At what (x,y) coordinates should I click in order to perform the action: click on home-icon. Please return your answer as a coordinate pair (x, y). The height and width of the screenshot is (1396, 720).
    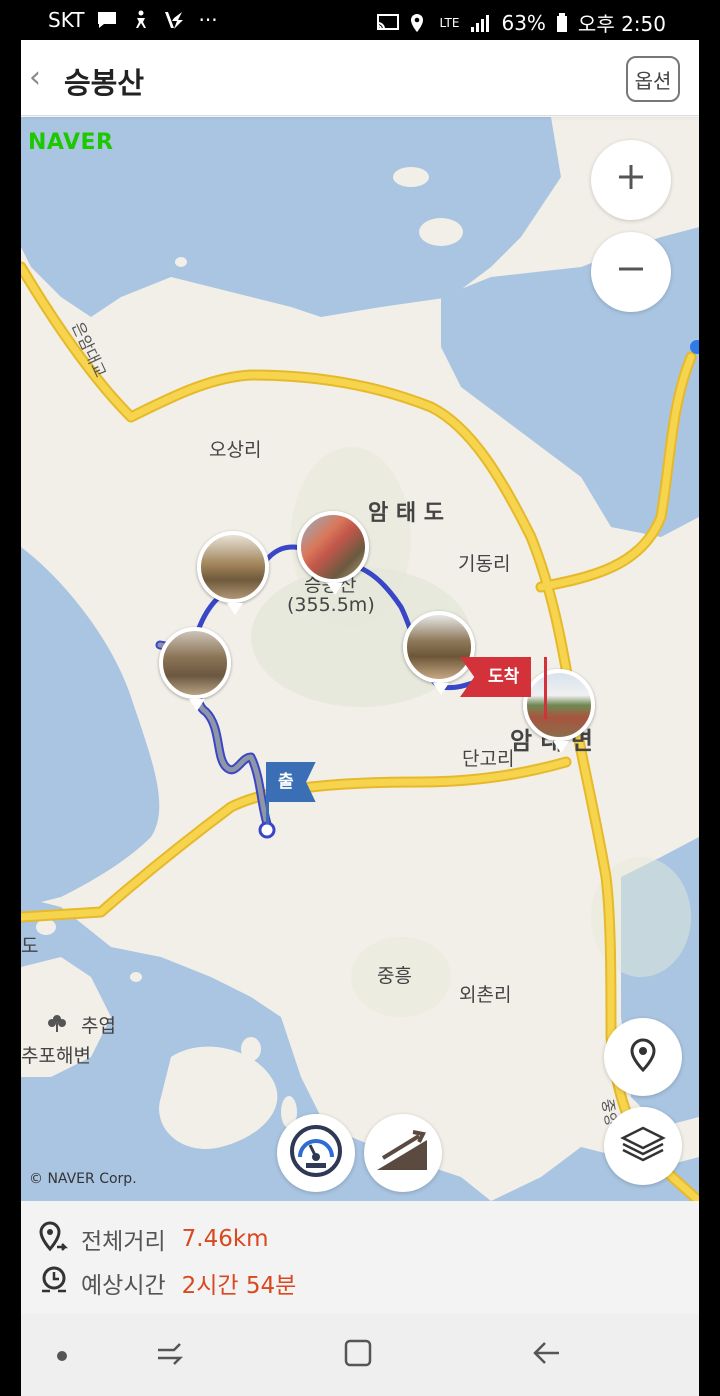
    Looking at the image, I should click on (358, 1355).